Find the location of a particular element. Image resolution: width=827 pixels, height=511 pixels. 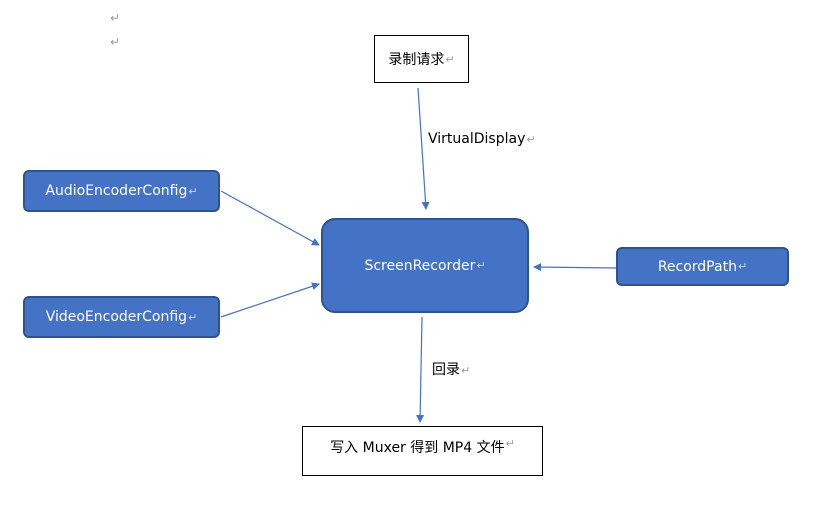

record-request-box: 录制请求 ↵ is located at coordinates (421, 59).